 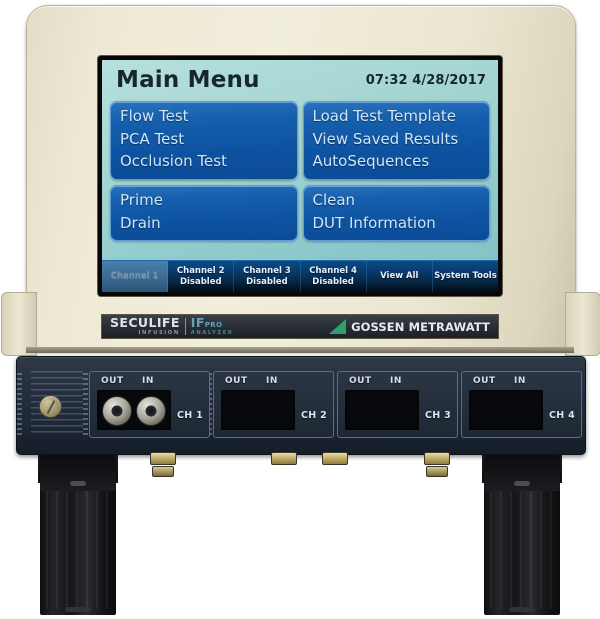 I want to click on ch1-out-label: OUT, so click(x=112, y=381).